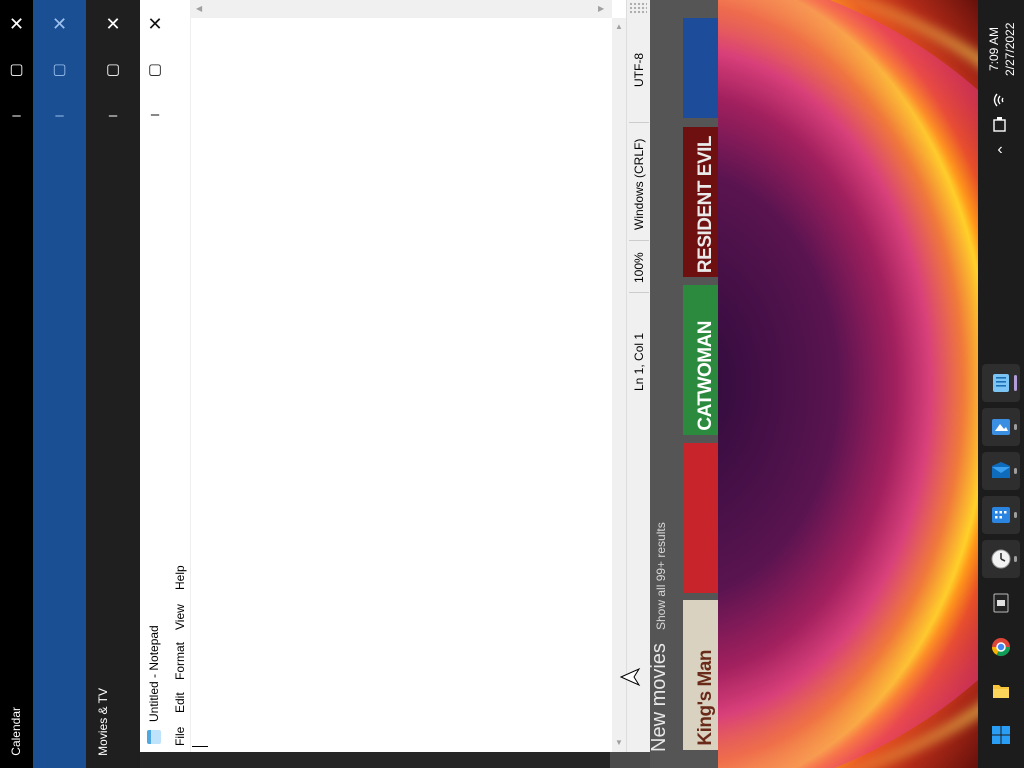 The width and height of the screenshot is (1024, 768). I want to click on calendar-icon, so click(1001, 515).